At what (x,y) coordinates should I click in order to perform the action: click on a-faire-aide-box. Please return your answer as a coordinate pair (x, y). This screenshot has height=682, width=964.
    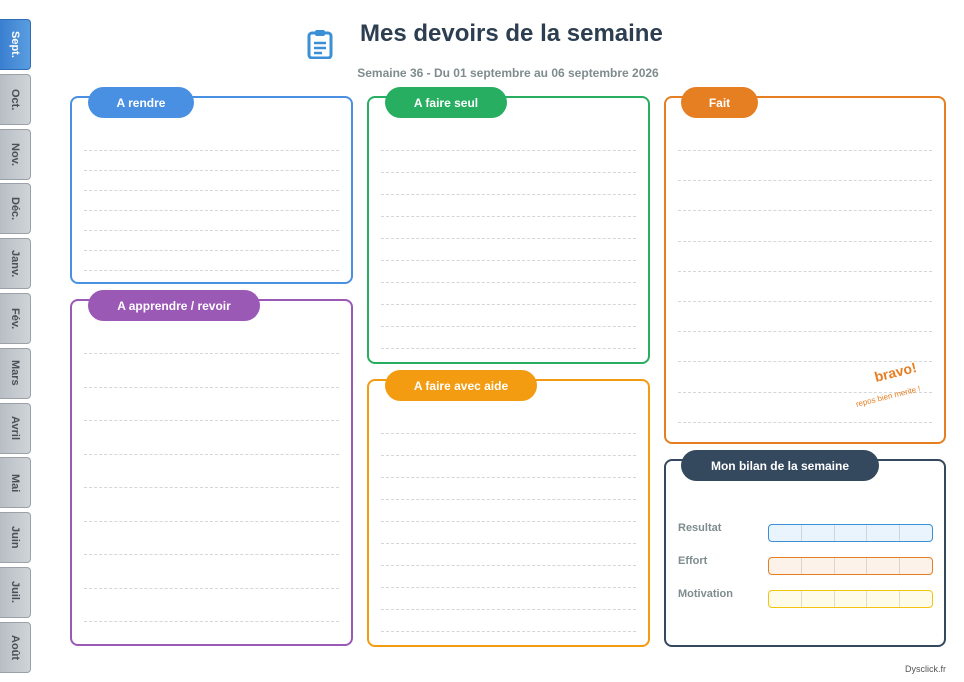
    Looking at the image, I should click on (508, 513).